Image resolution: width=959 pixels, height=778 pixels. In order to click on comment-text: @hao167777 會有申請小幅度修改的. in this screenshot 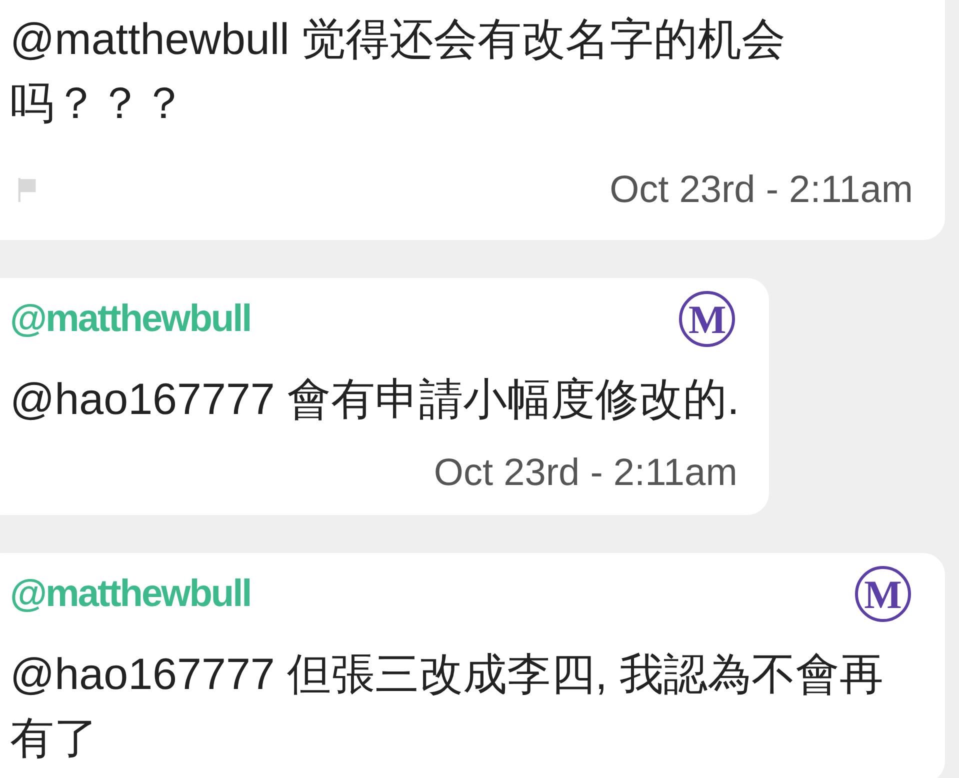, I will do `click(375, 400)`.